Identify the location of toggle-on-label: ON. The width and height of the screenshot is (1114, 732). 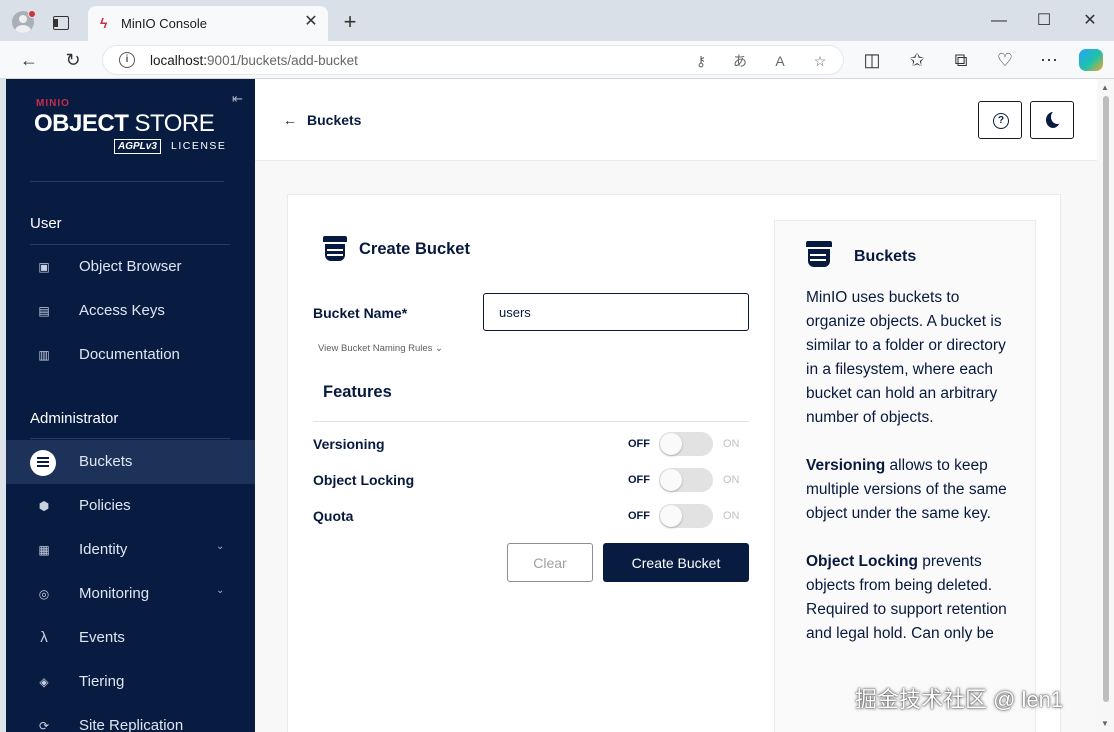
(731, 480).